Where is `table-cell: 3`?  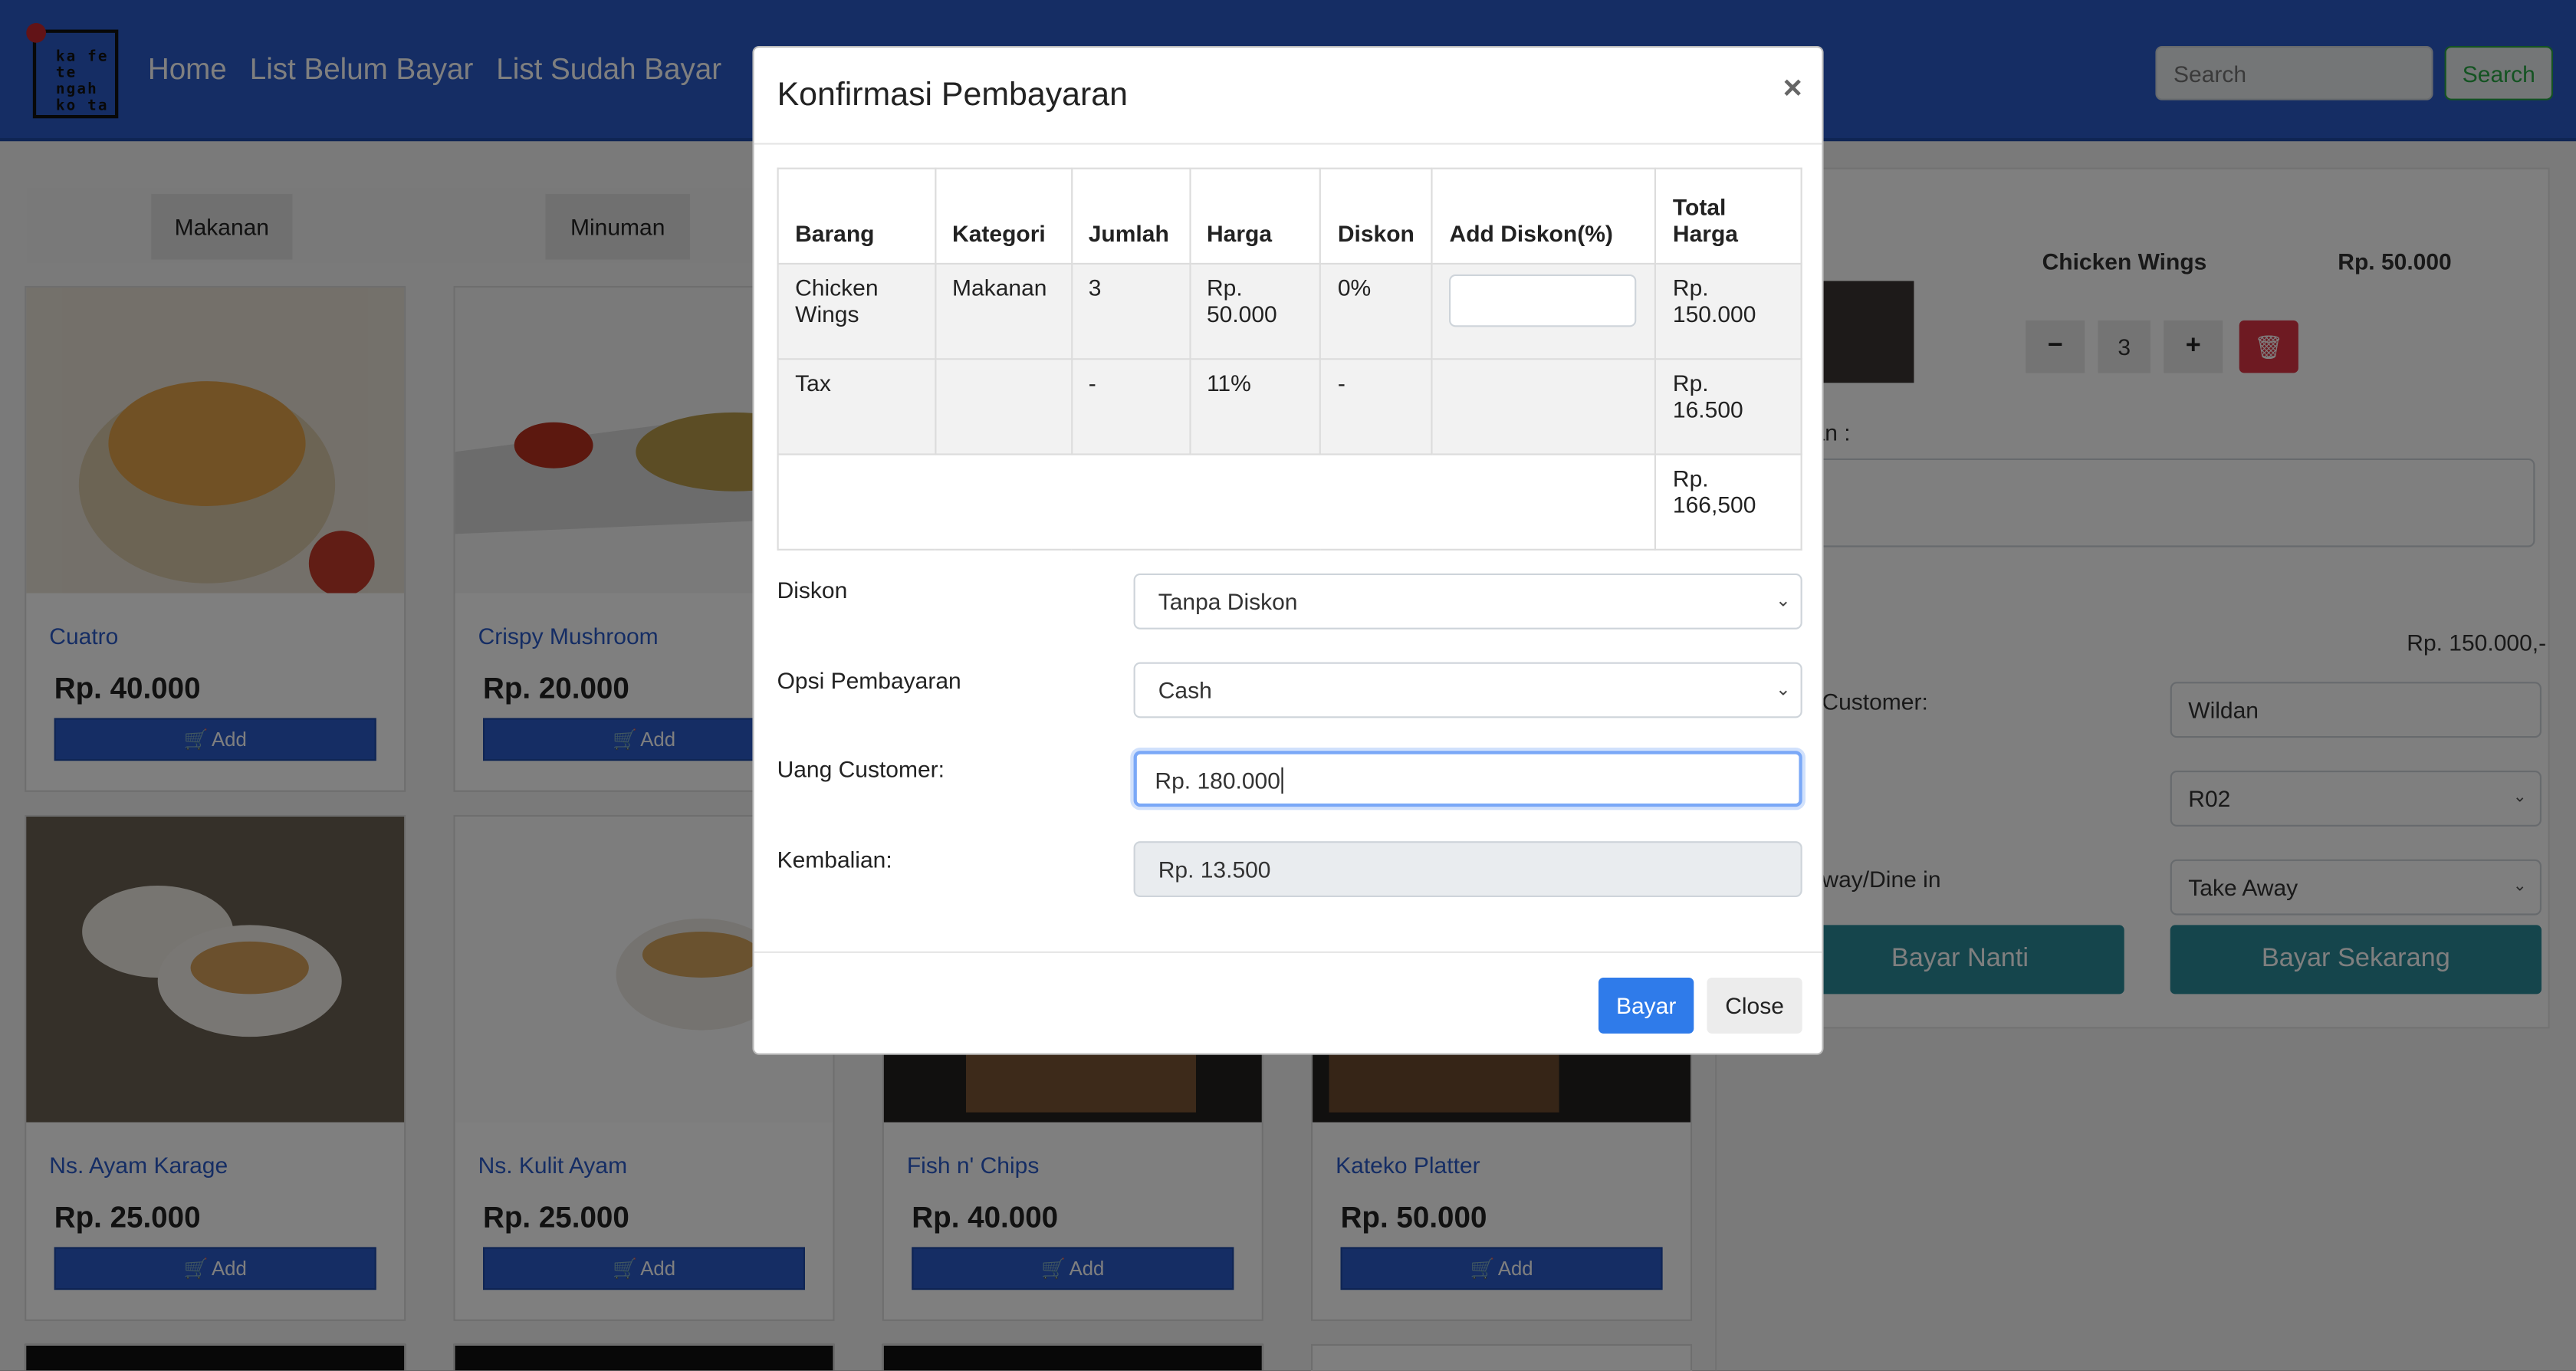
table-cell: 3 is located at coordinates (1130, 311).